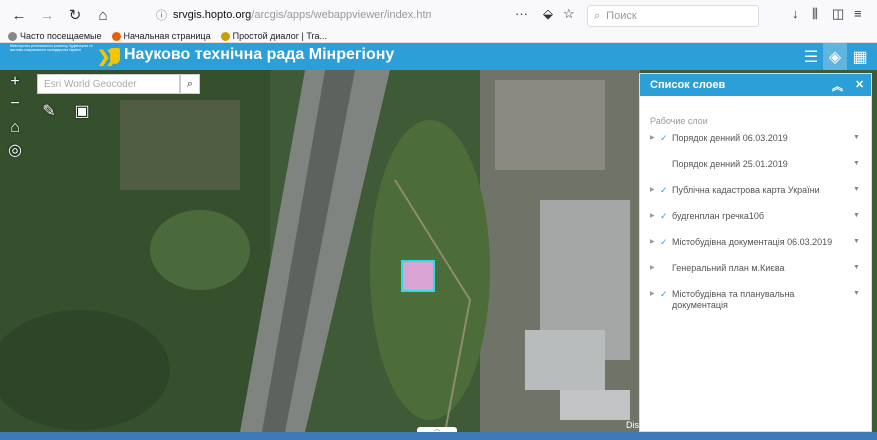 The image size is (877, 440). Describe the element at coordinates (15, 82) in the screenshot. I see `zoom-in-icon: +` at that location.